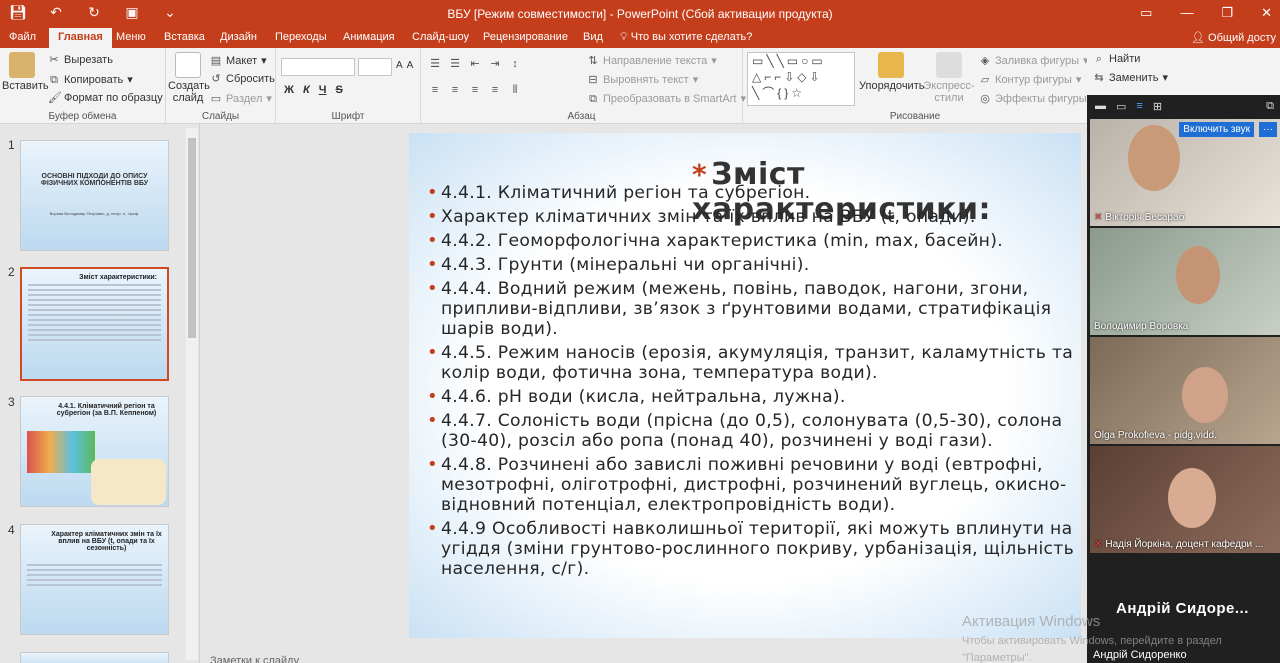 The height and width of the screenshot is (663, 1280). Describe the element at coordinates (1099, 77) in the screenshot. I see `replace-icon: ⇆` at that location.